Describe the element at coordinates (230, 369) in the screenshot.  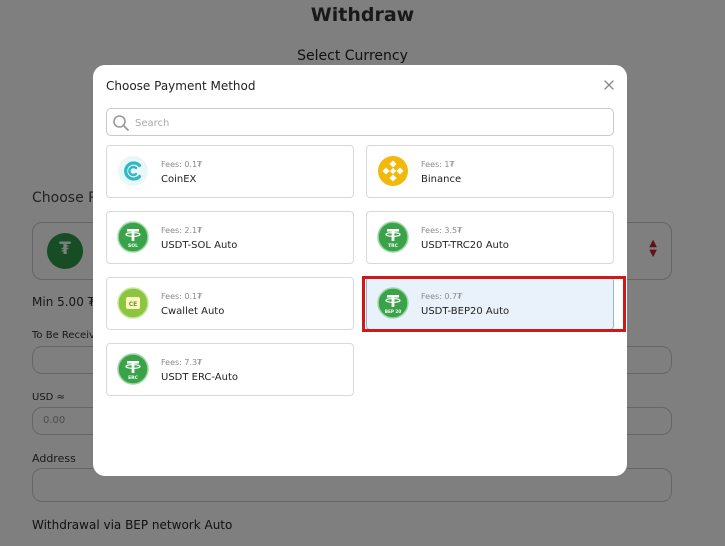
I see `payment-method-usdt-erc: ERC Fees: 7.3₮ USDT ERC-Auto` at that location.